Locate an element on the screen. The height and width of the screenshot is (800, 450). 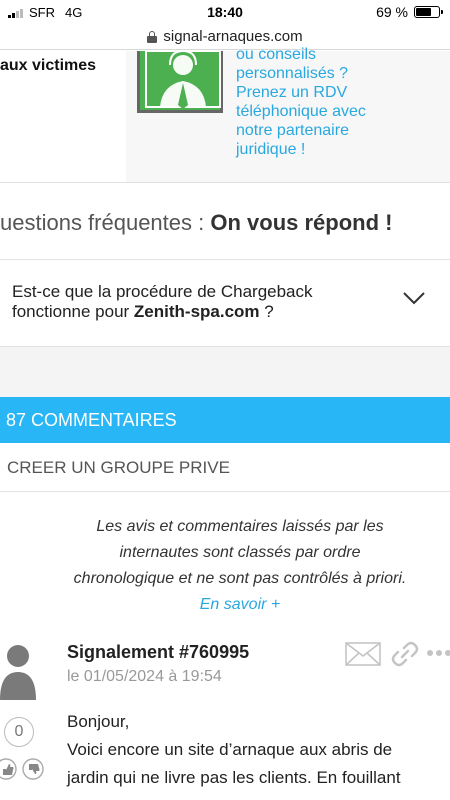
promo-left: aux victimes is located at coordinates (63, 116).